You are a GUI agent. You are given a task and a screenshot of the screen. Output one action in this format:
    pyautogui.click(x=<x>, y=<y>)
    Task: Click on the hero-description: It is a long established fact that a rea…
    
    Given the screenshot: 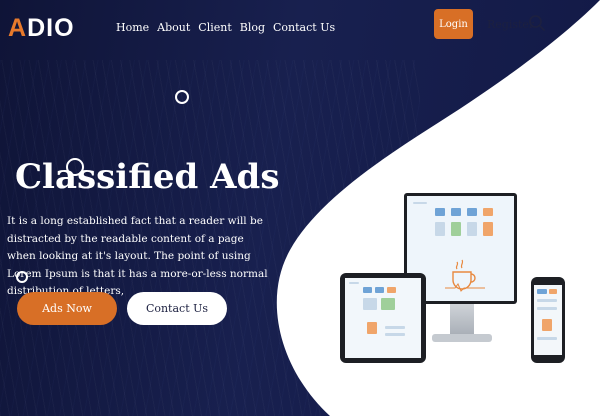 What is the action you would take?
    pyautogui.click(x=137, y=256)
    